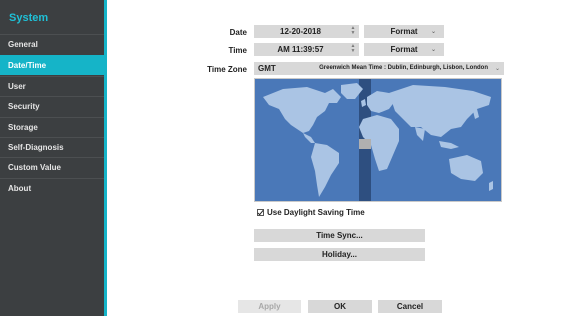  Describe the element at coordinates (449, 145) in the screenshot. I see `southeast-asia-islands` at that location.